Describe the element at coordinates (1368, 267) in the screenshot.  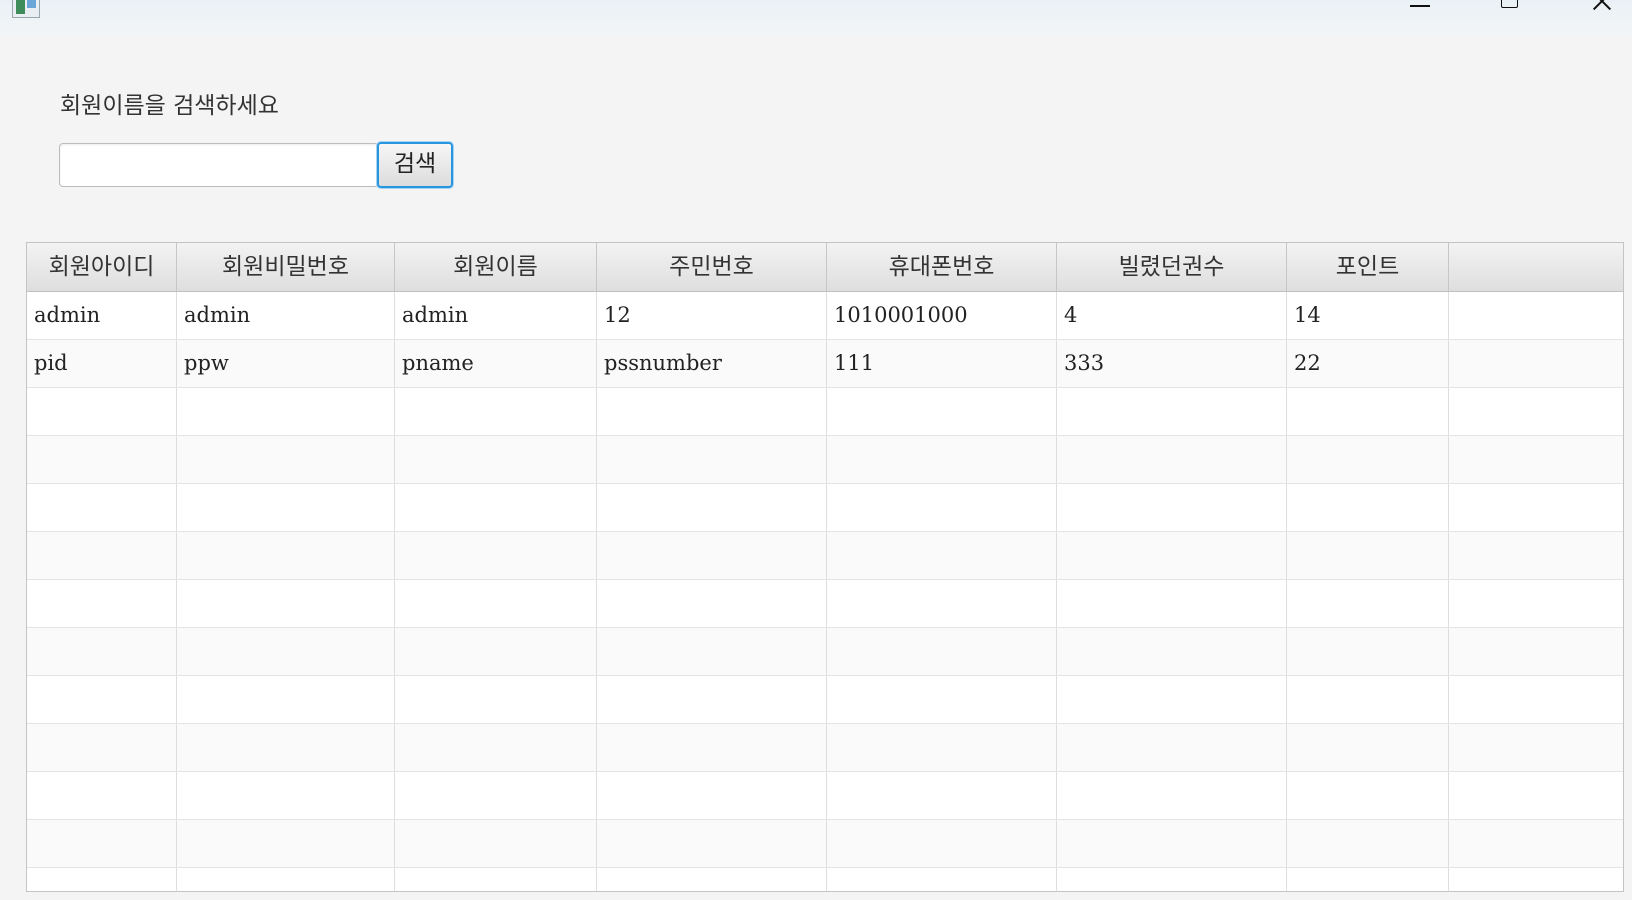
I see `column-header-points: 포인트` at that location.